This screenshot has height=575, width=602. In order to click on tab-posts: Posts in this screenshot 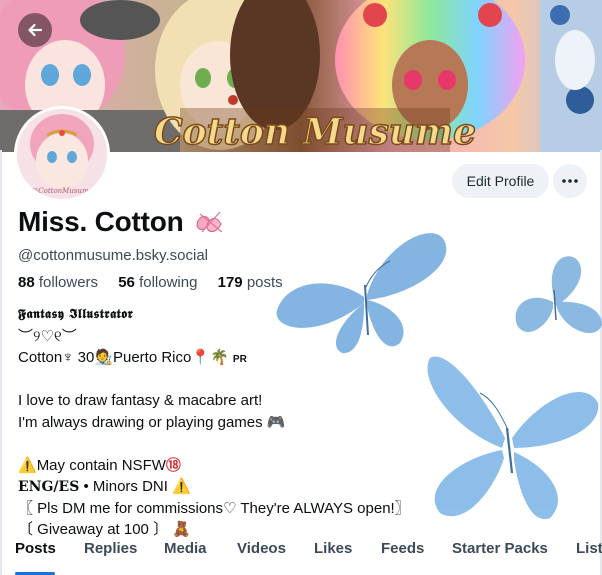, I will do `click(35, 548)`.